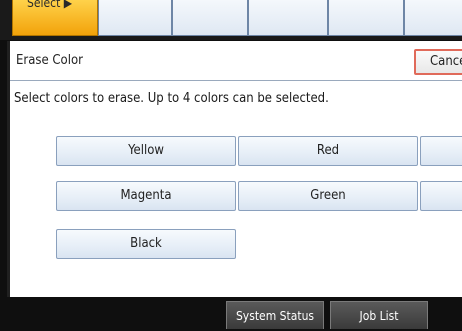  Describe the element at coordinates (328, 196) in the screenshot. I see `color-button-green: Green` at that location.